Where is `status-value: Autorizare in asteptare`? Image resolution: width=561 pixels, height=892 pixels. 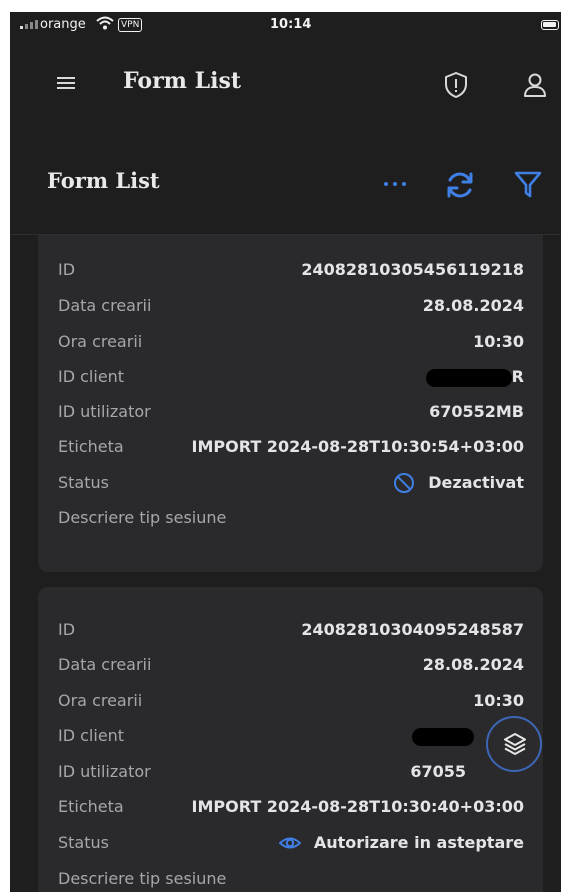
status-value: Autorizare in asteptare is located at coordinates (401, 843).